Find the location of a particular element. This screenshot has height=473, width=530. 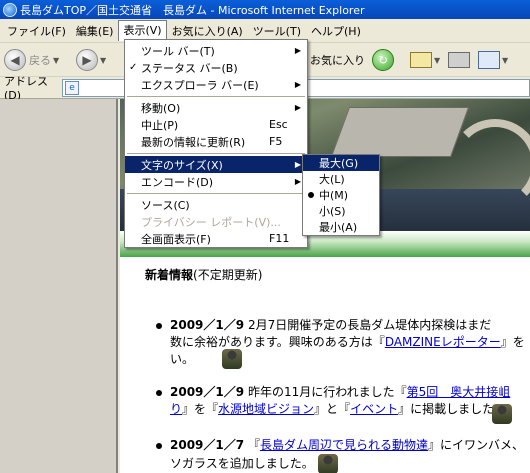

menu-item-label: 最小(A) is located at coordinates (338, 227).